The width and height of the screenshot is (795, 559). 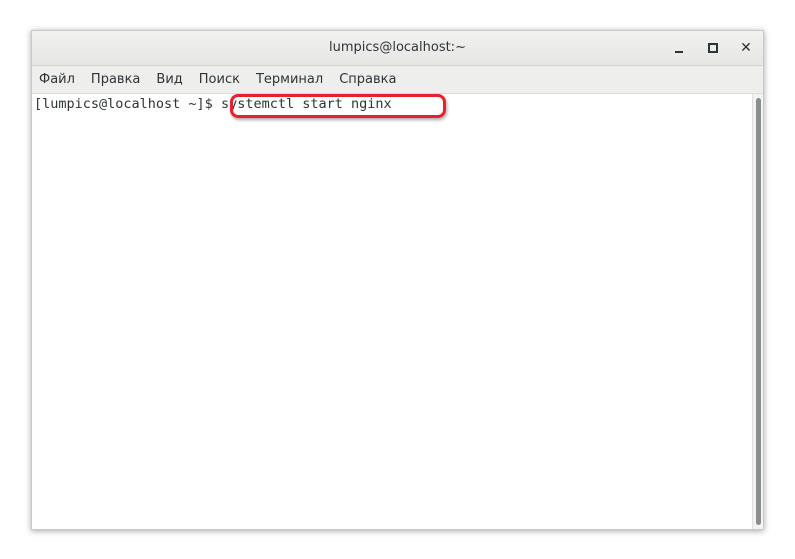 What do you see at coordinates (223, 79) in the screenshot?
I see `menu-search: Поиск` at bounding box center [223, 79].